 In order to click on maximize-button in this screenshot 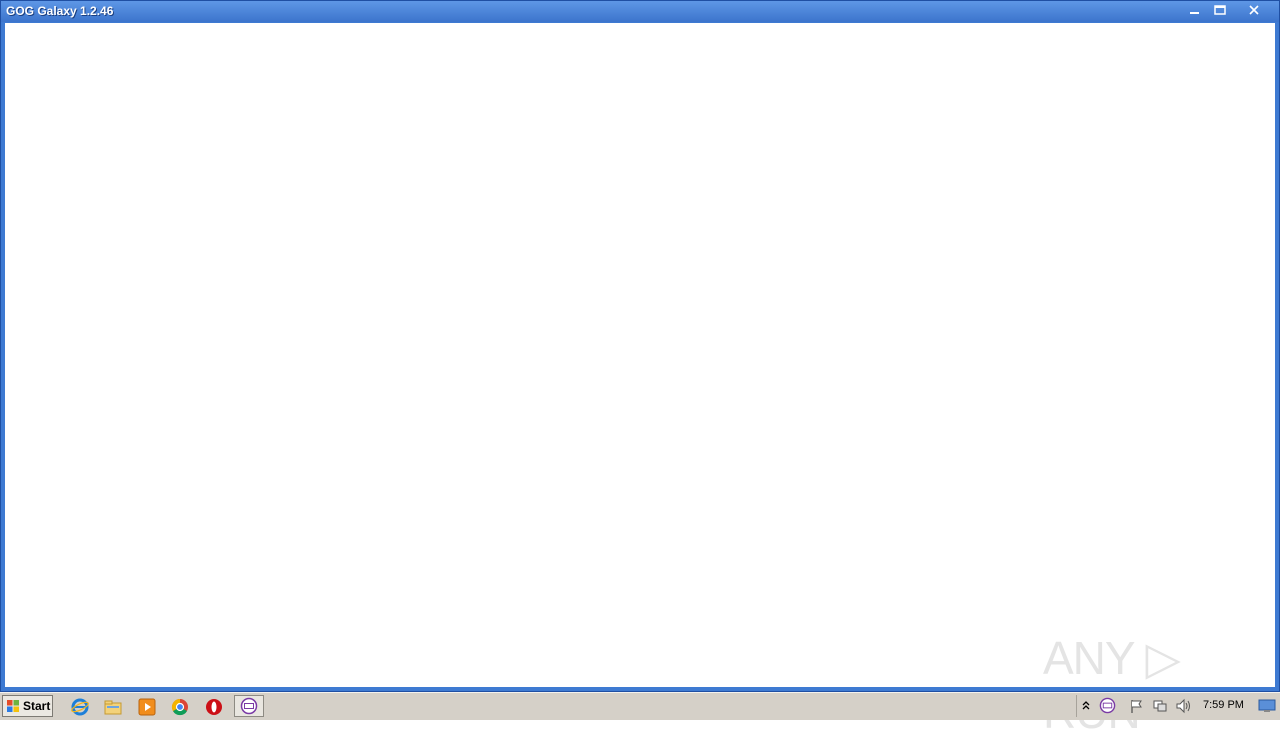, I will do `click(1220, 10)`.